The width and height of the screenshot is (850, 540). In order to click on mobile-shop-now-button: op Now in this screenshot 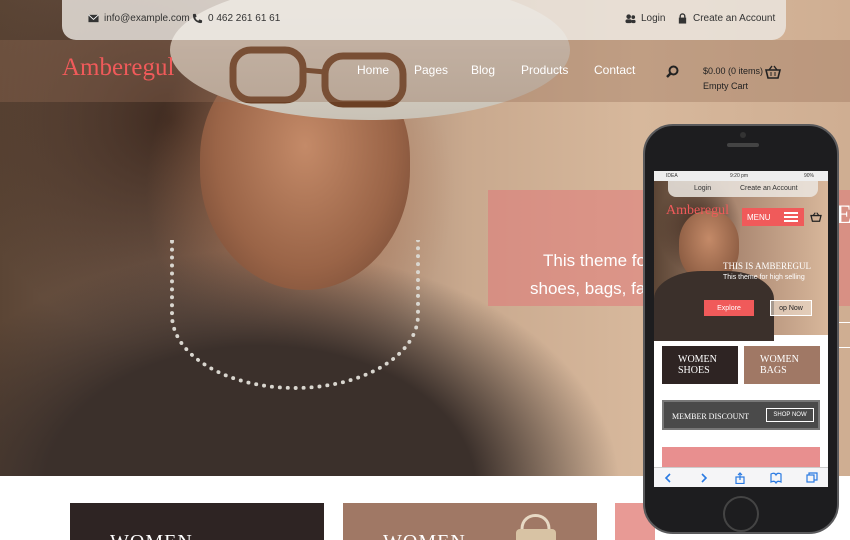, I will do `click(791, 308)`.